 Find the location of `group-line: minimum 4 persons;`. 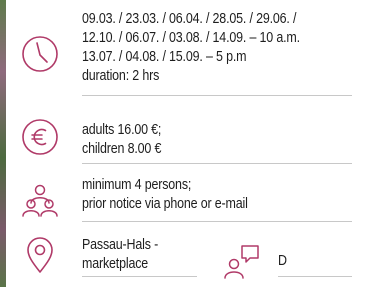

group-line: minimum 4 persons; is located at coordinates (137, 185).